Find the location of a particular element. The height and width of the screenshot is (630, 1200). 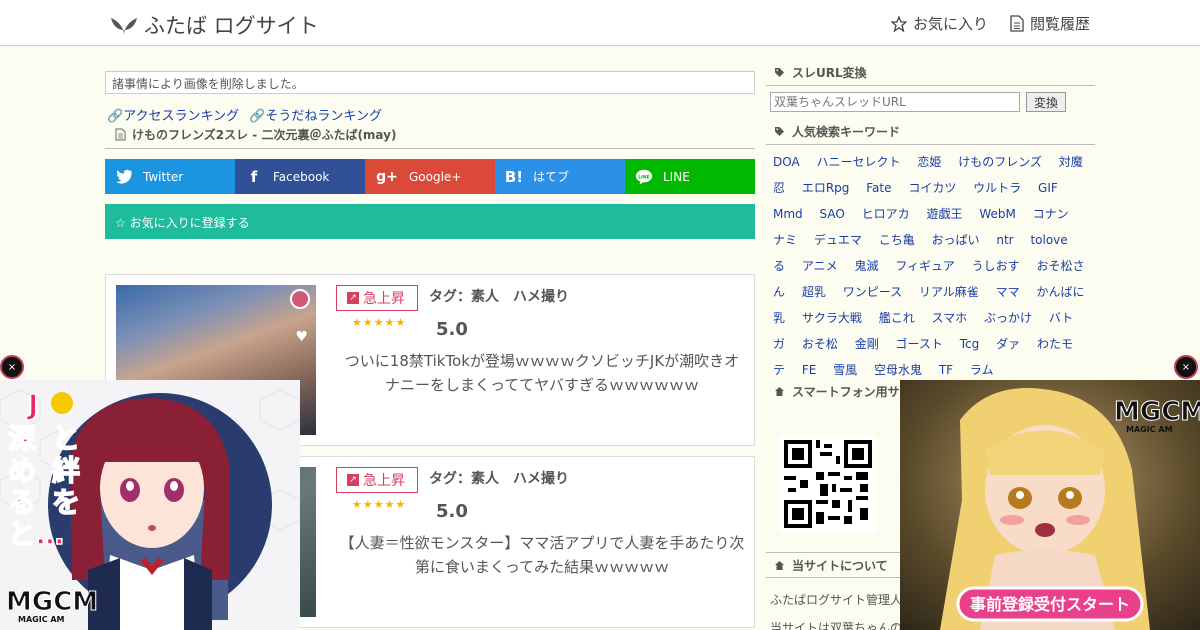

keyword-link: ぶっかけ is located at coordinates (1008, 318).